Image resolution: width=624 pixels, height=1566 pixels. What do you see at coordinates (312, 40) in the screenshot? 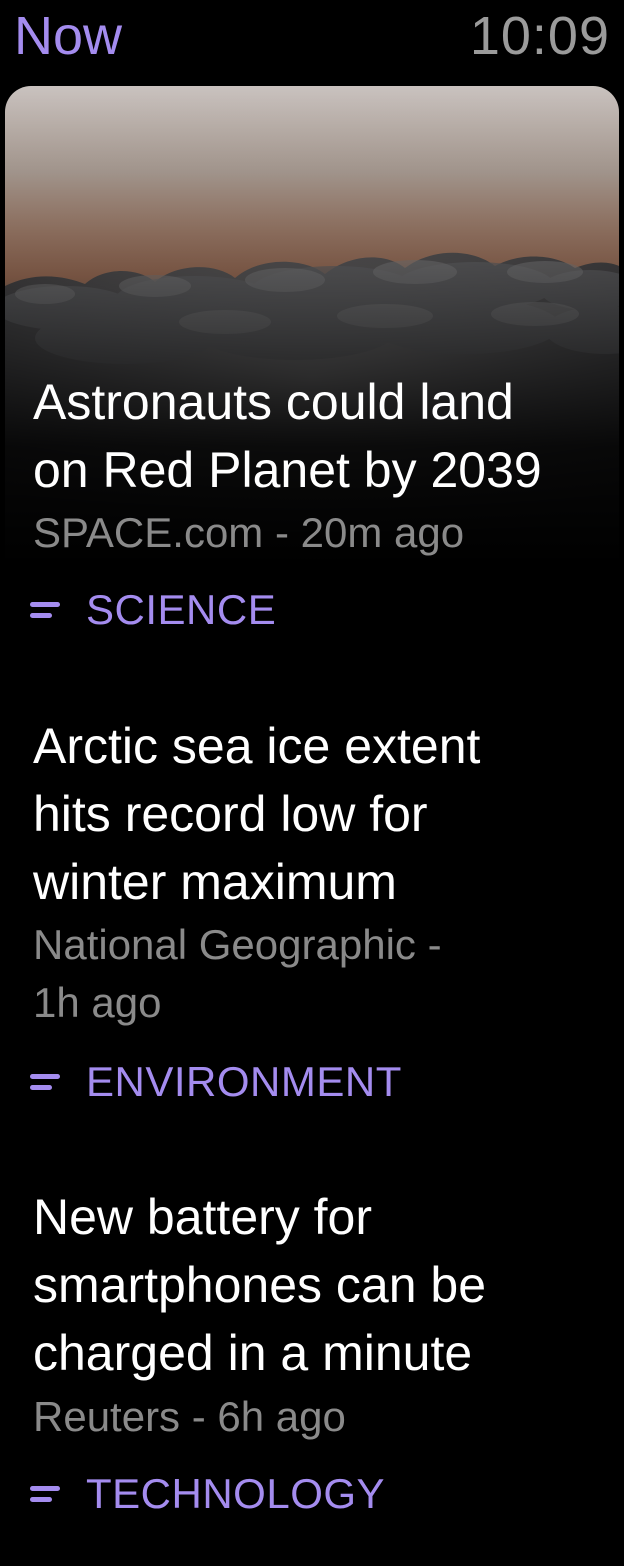
I see `status-bar: Now 10:09` at bounding box center [312, 40].